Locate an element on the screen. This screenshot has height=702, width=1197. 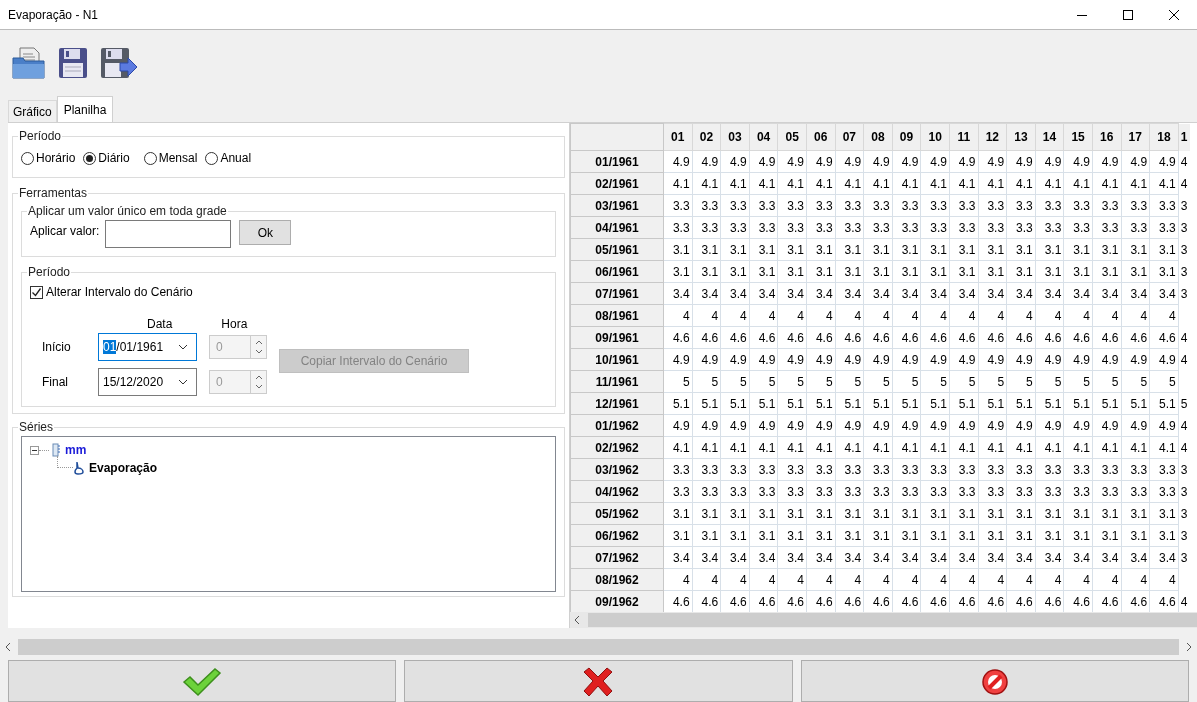
ok-button: Ok is located at coordinates (265, 232).